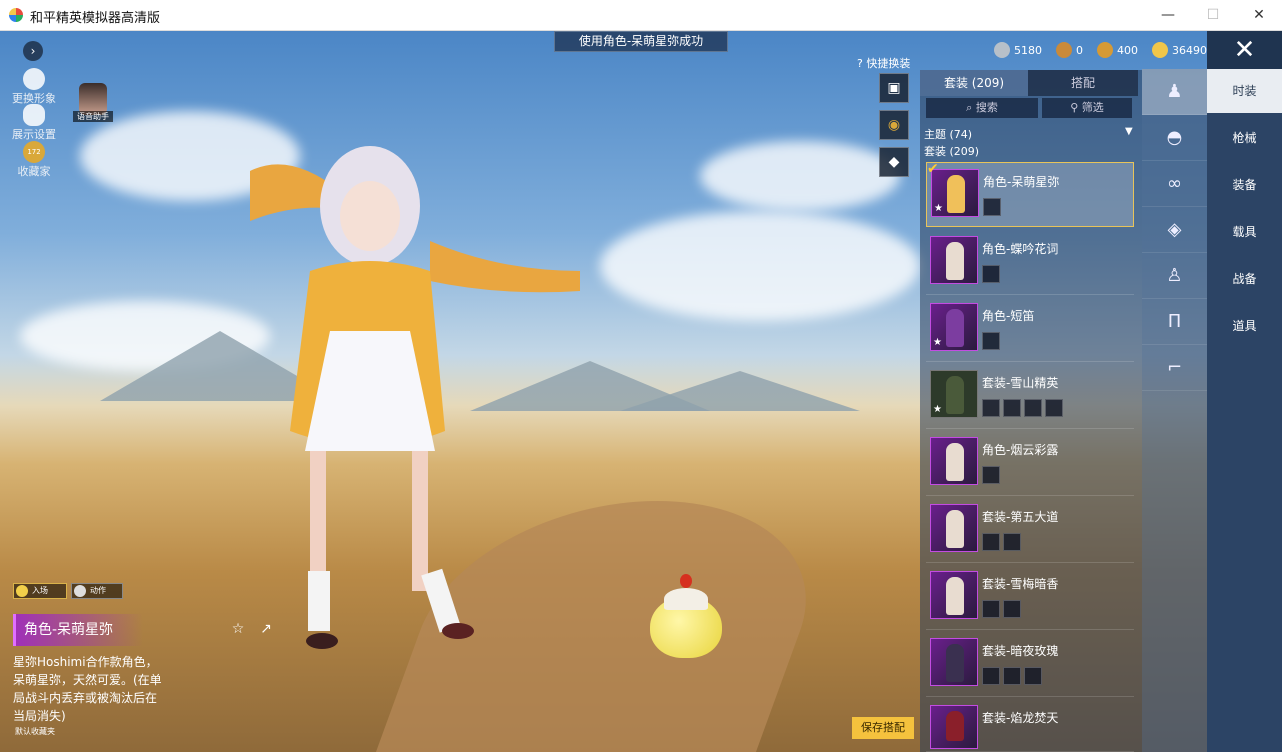 The image size is (1282, 752). What do you see at coordinates (974, 83) in the screenshot?
I see `tab-suits: 套装 (209)` at bounding box center [974, 83].